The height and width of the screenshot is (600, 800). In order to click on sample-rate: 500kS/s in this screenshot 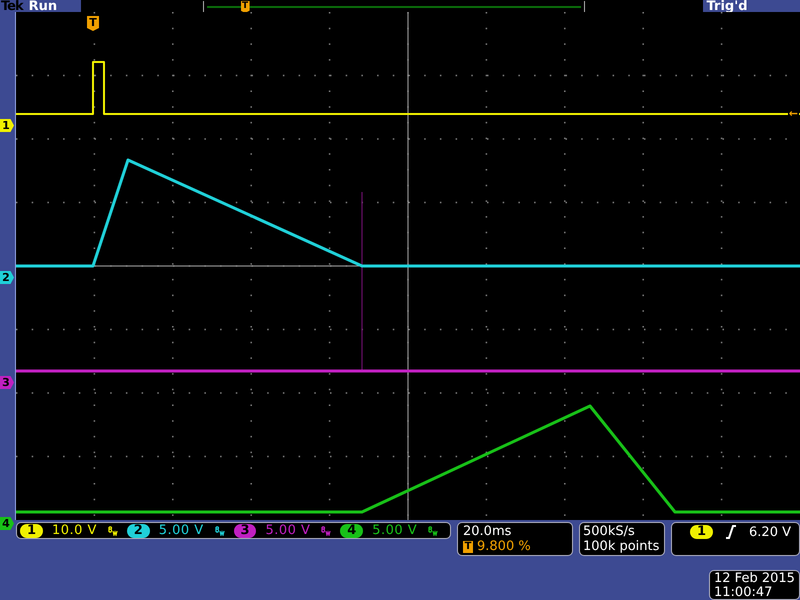, I will do `click(609, 531)`.